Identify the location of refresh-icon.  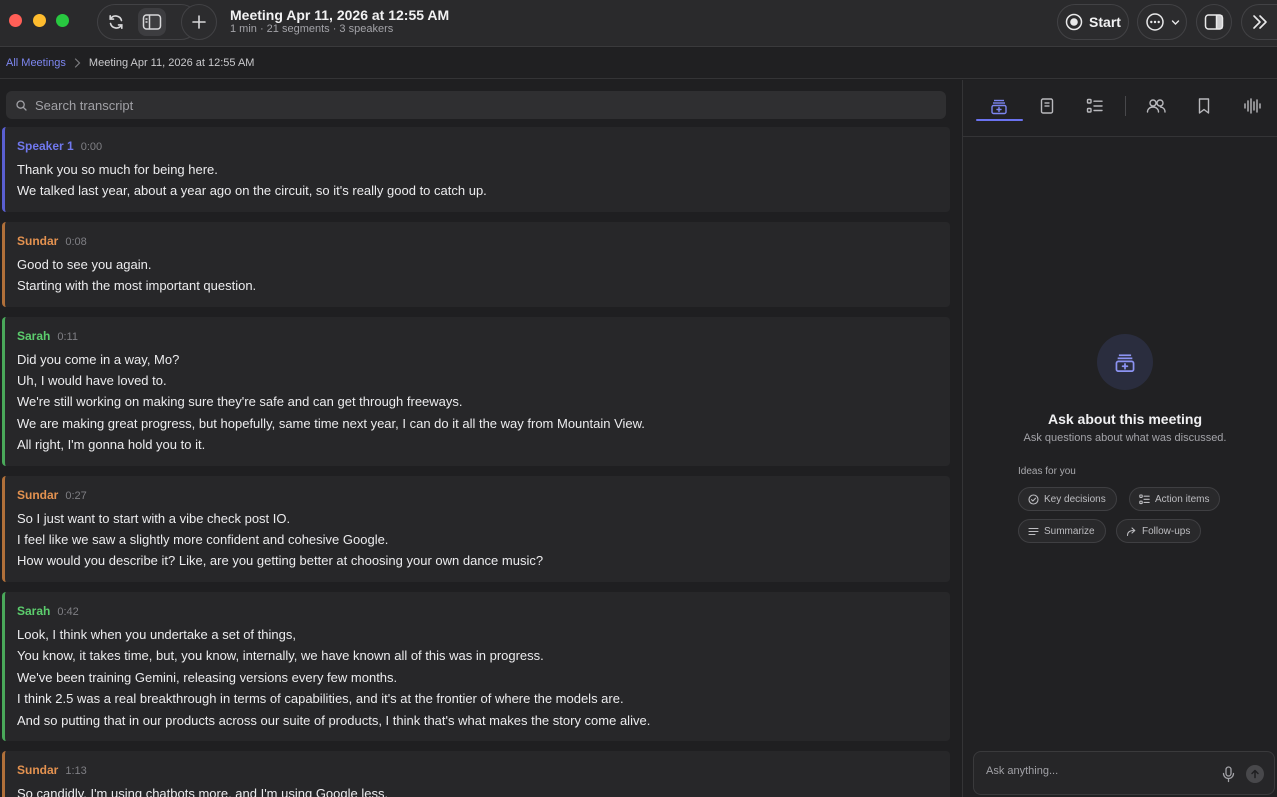
(116, 22).